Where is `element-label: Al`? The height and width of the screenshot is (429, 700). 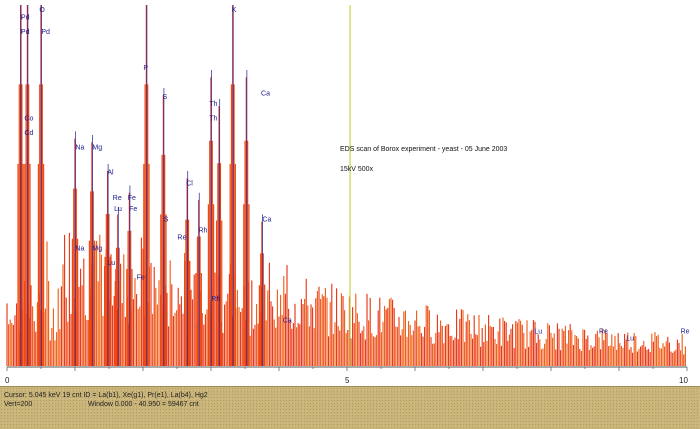
element-label: Al is located at coordinates (110, 173).